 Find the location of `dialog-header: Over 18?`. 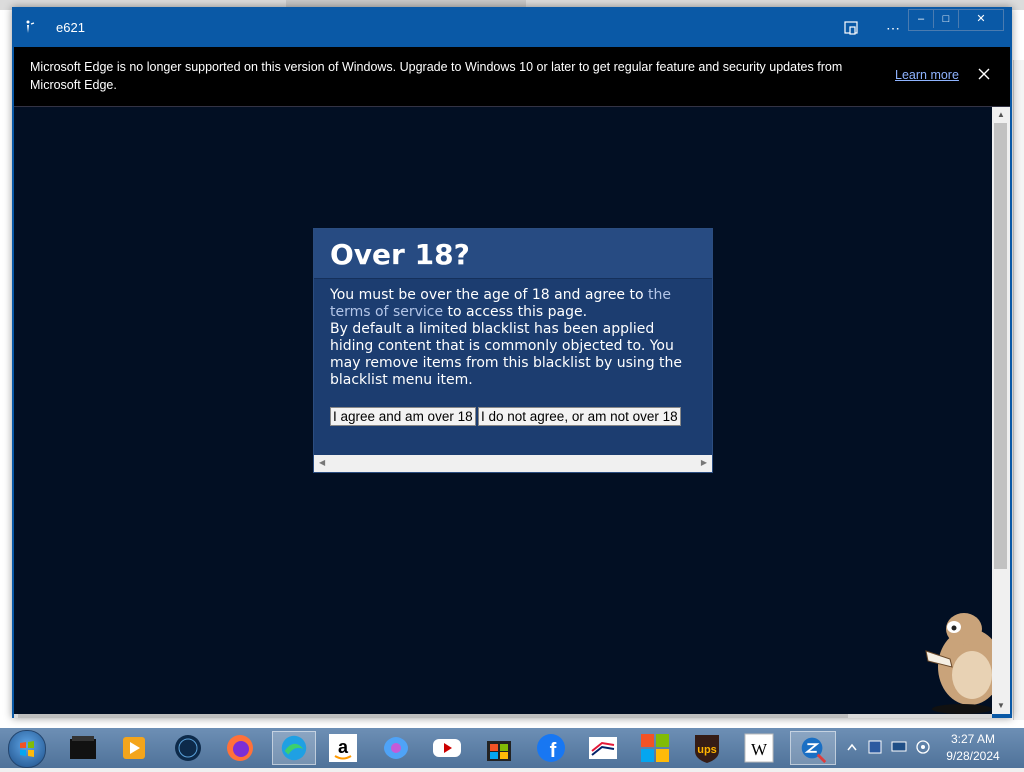

dialog-header: Over 18? is located at coordinates (513, 254).